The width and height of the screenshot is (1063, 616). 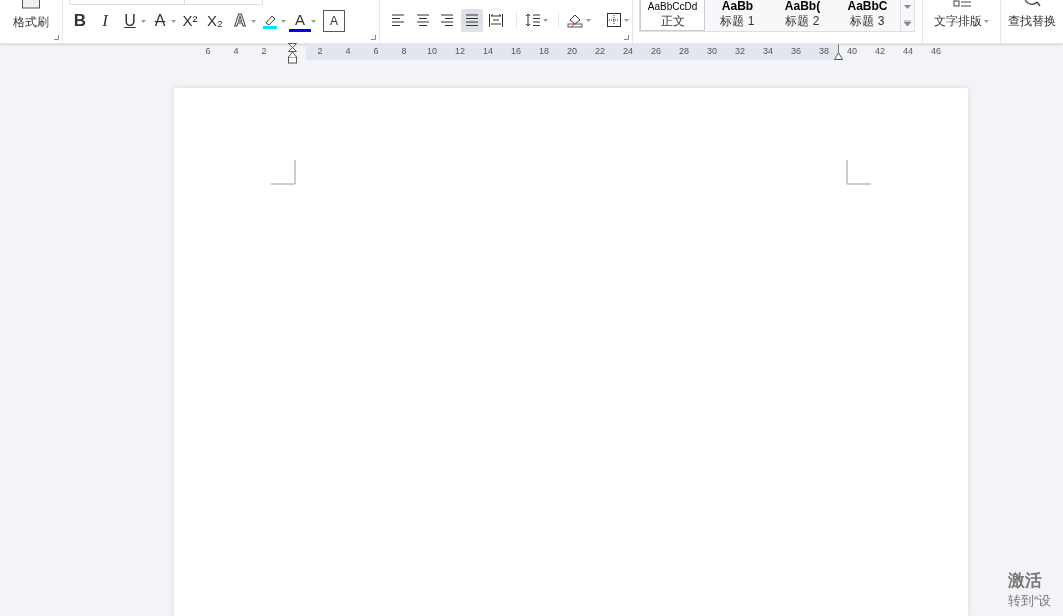 I want to click on font-color-button: A, so click(x=300, y=21).